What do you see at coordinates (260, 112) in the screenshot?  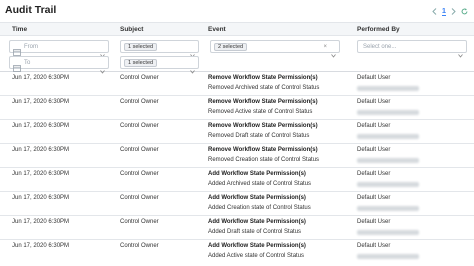 I see `event-detail: Removed Active state of Control Status` at bounding box center [260, 112].